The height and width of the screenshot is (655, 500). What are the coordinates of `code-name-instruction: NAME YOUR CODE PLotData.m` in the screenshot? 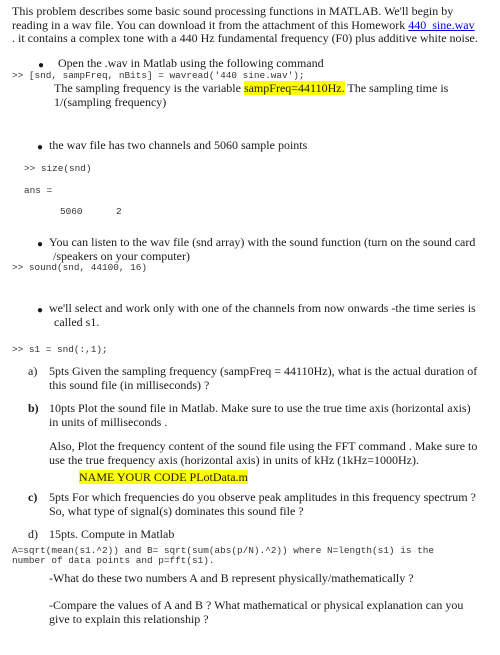 It's located at (163, 477).